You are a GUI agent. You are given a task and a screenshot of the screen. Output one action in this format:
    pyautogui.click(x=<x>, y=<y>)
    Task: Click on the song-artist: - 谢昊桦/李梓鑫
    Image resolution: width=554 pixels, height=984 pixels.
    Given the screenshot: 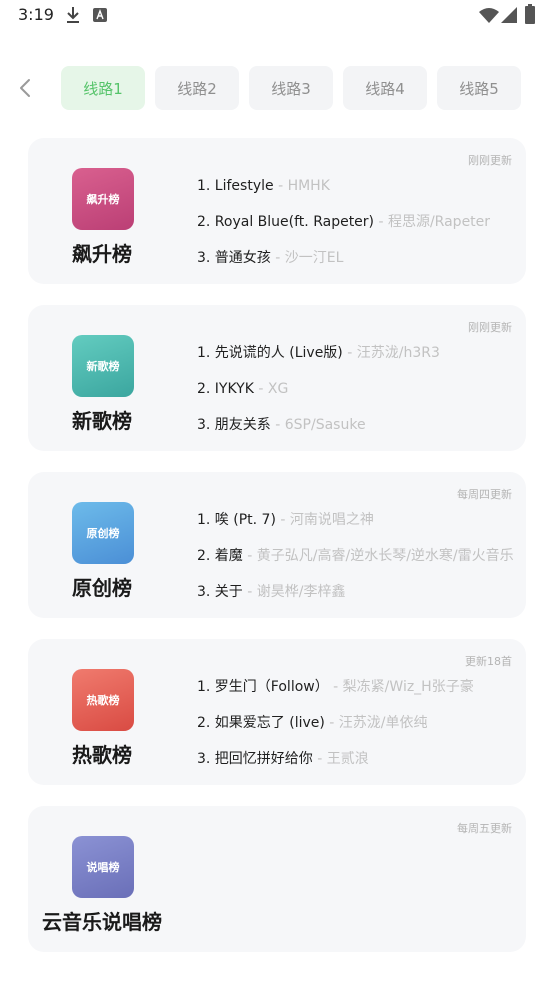 What is the action you would take?
    pyautogui.click(x=294, y=592)
    